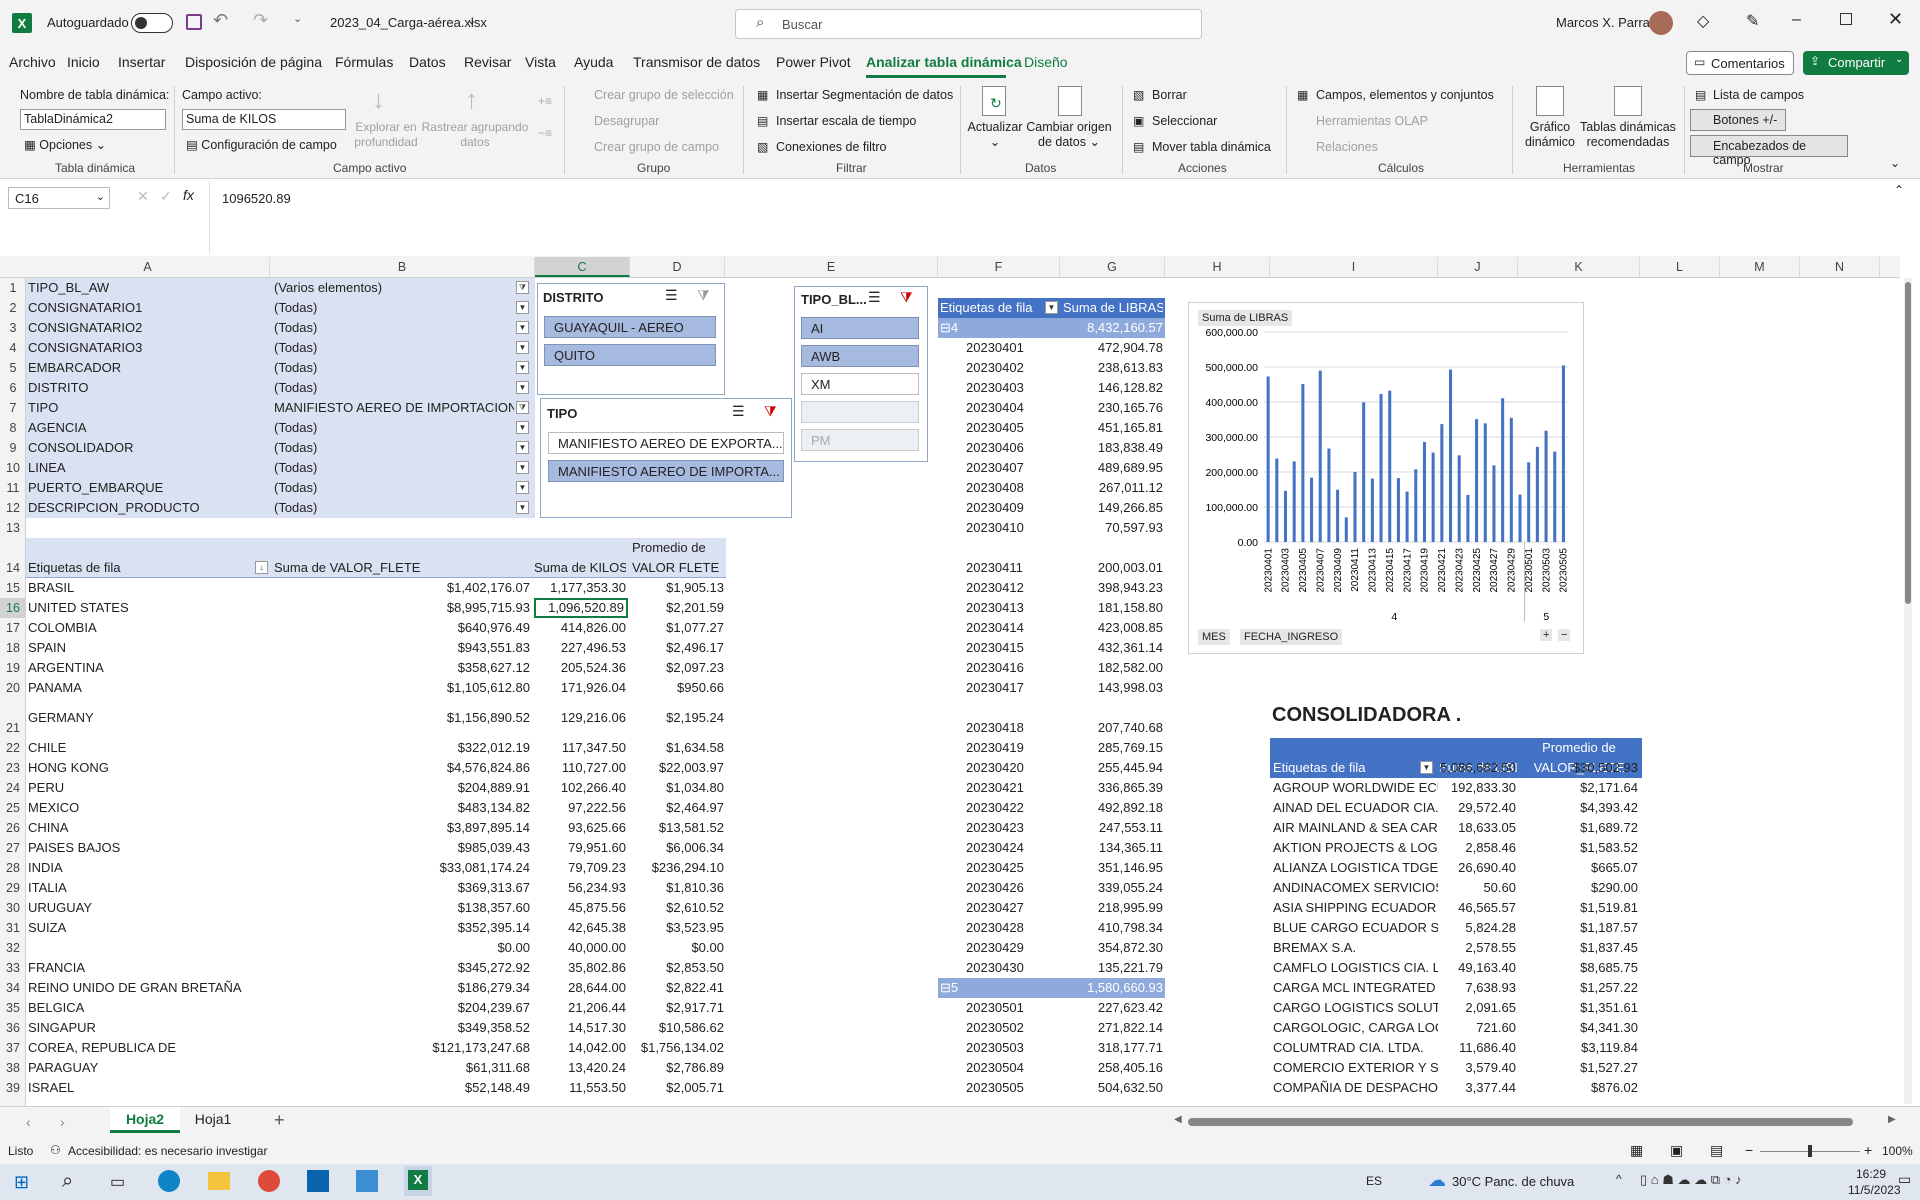 The height and width of the screenshot is (1200, 1920). I want to click on options-button: ▦ Opciones ⌄, so click(65, 144).